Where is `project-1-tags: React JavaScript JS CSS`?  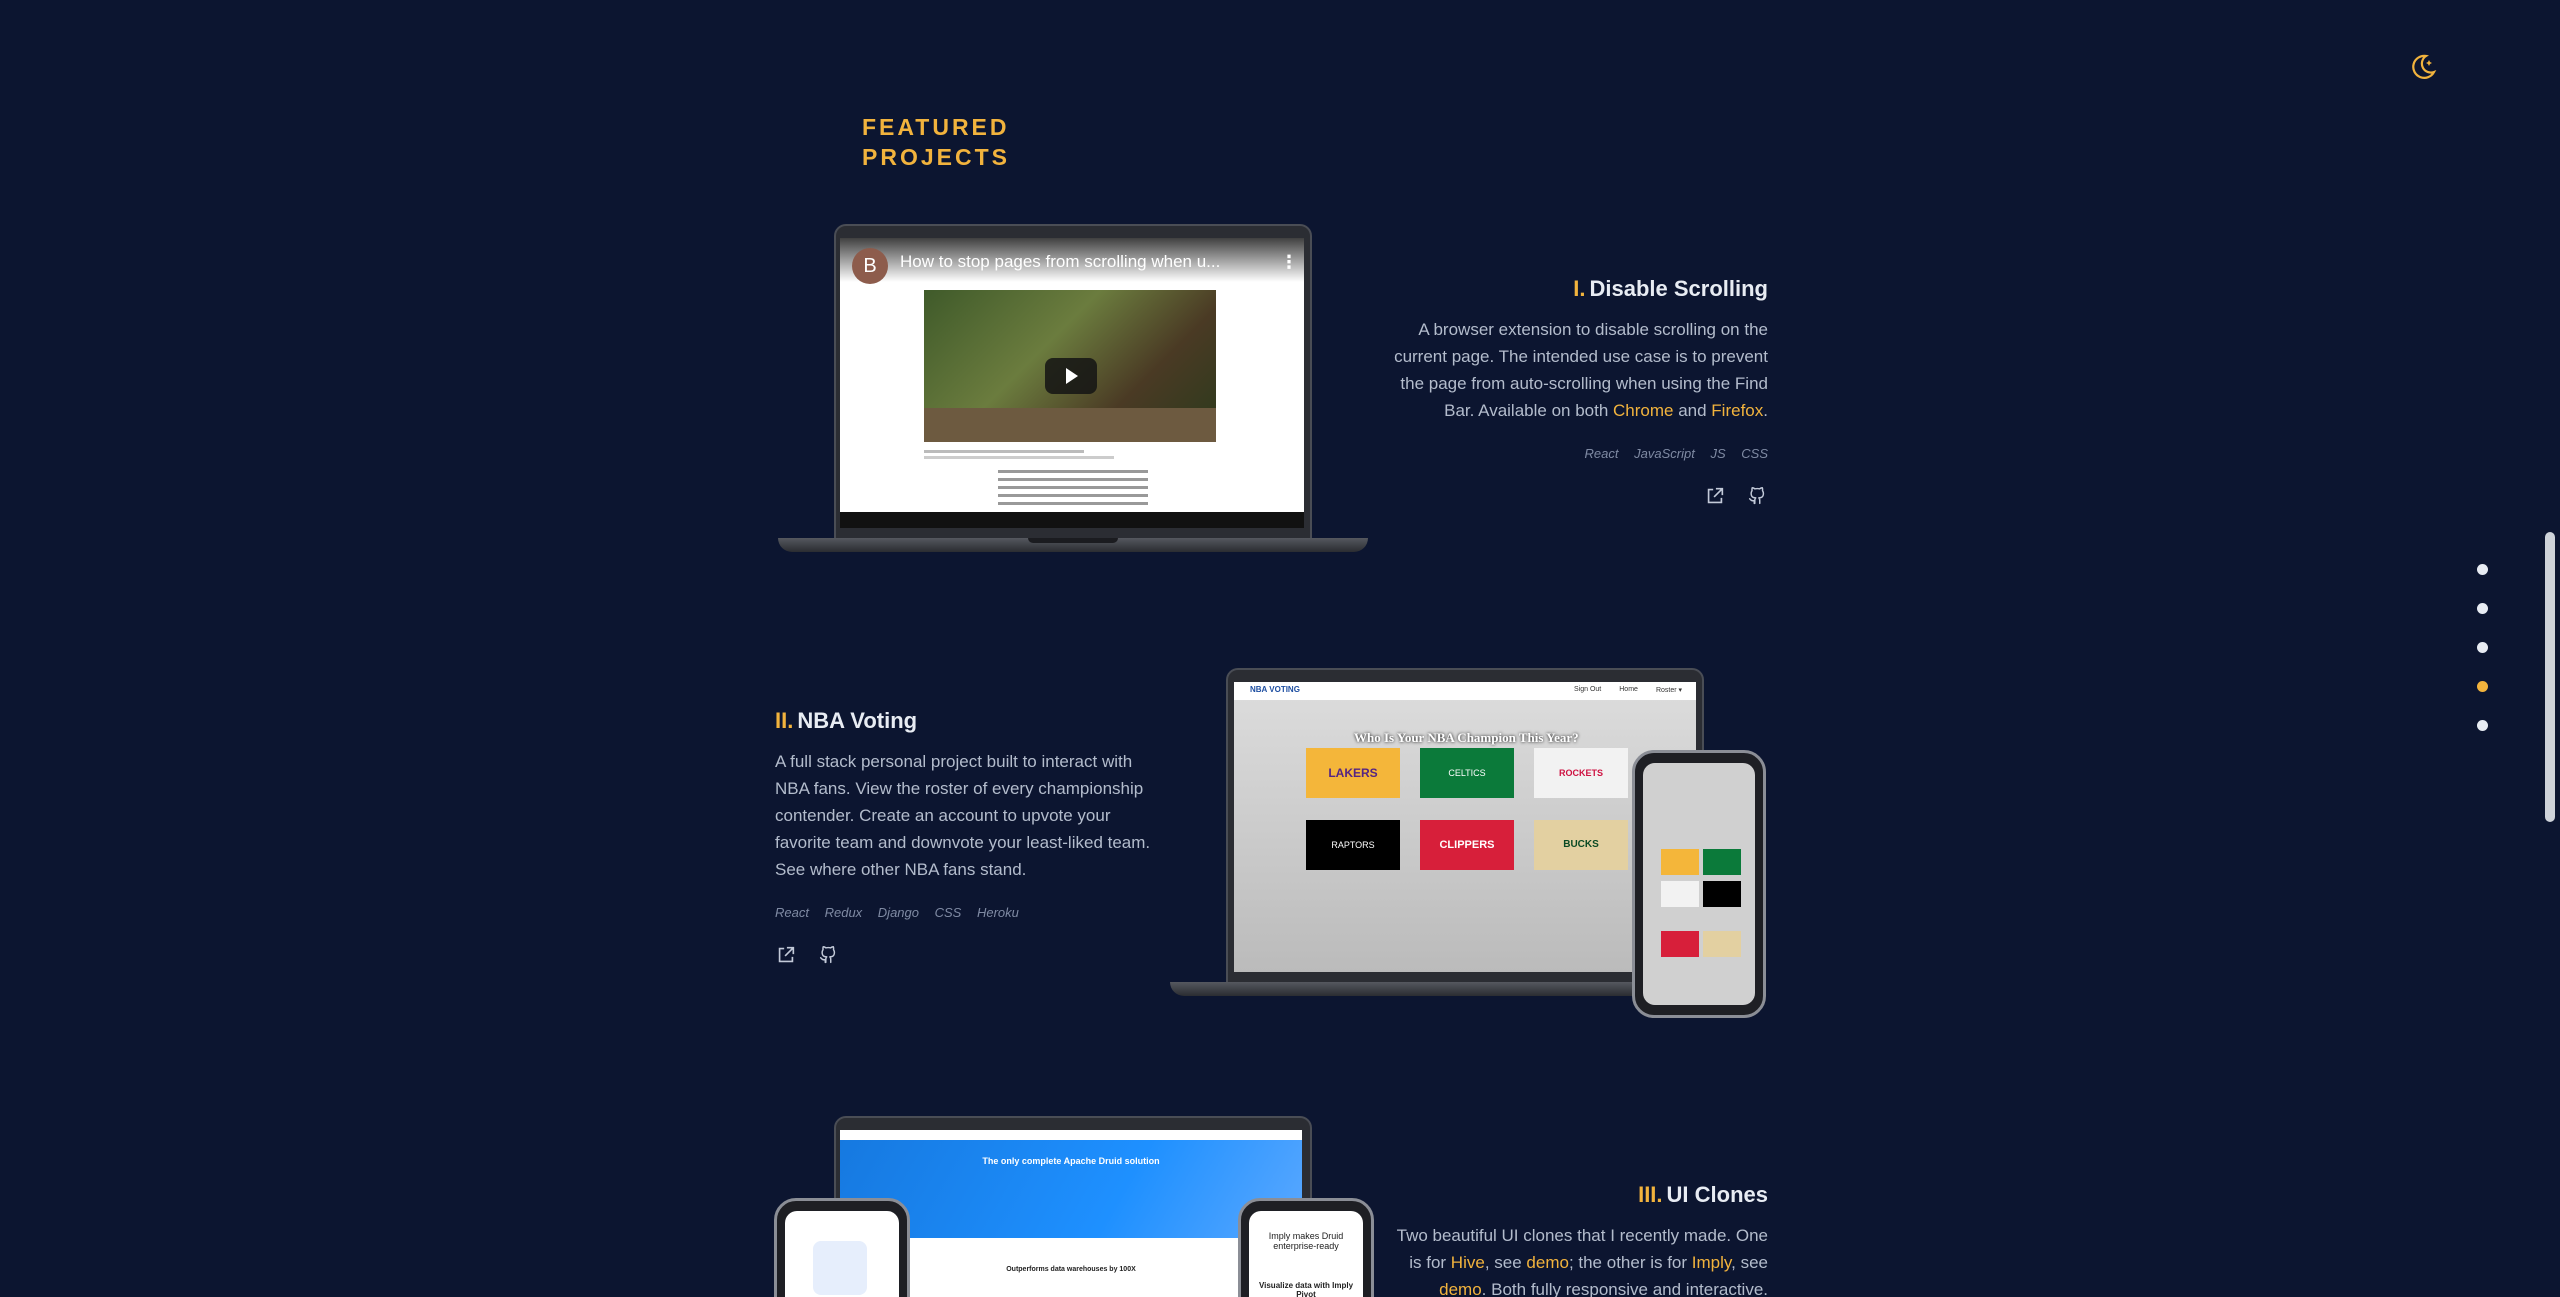 project-1-tags: React JavaScript JS CSS is located at coordinates (1578, 453).